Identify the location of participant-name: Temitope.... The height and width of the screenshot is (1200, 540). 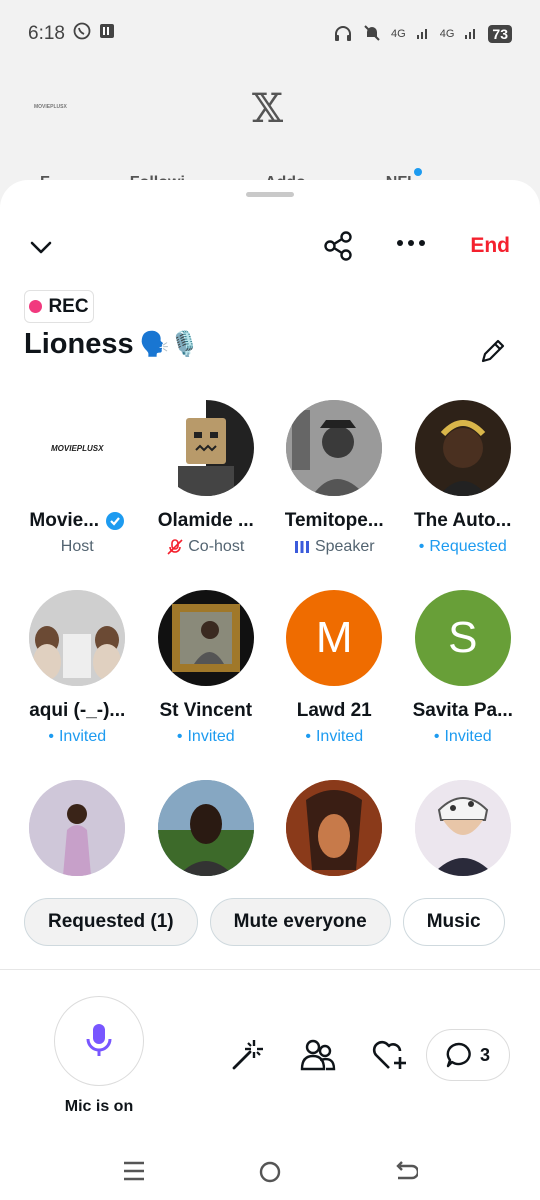
(334, 520).